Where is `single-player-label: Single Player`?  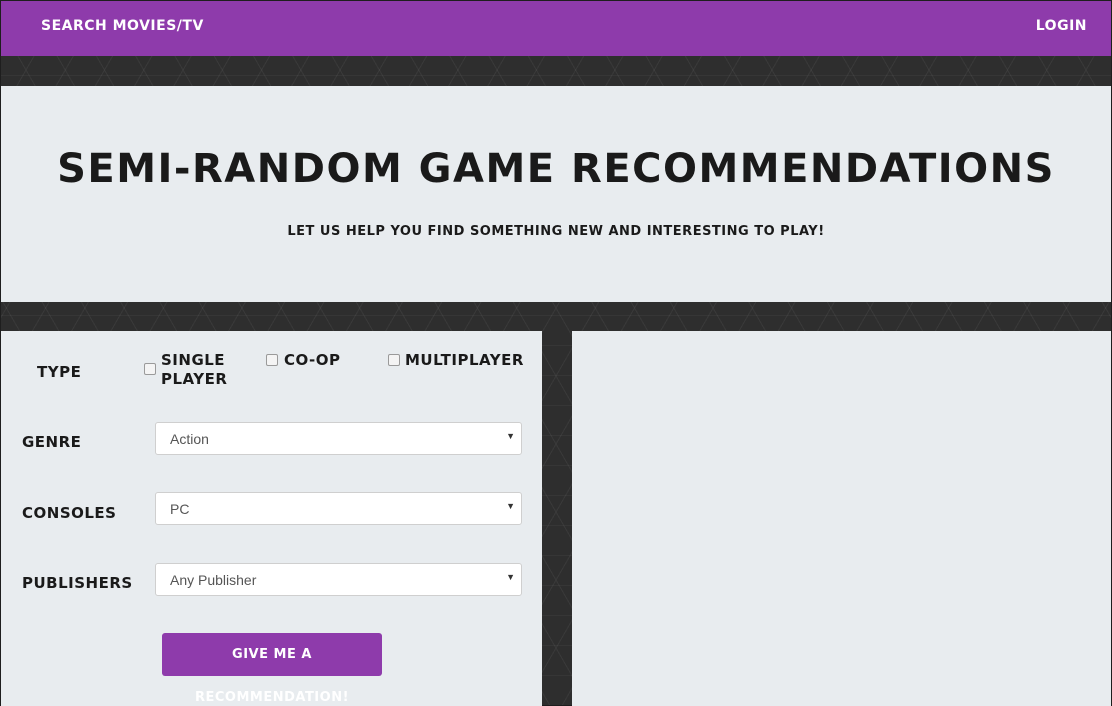
single-player-label: Single Player is located at coordinates (194, 369).